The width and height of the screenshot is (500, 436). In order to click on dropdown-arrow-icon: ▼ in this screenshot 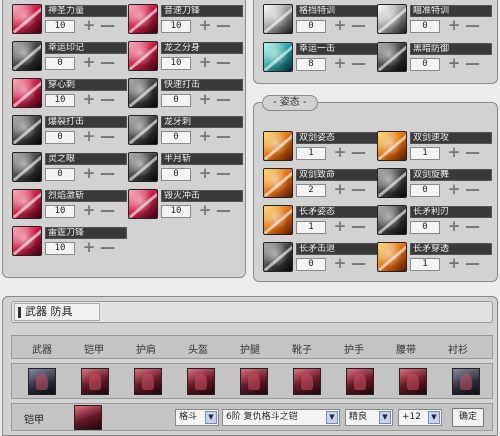, I will do `click(332, 417)`.